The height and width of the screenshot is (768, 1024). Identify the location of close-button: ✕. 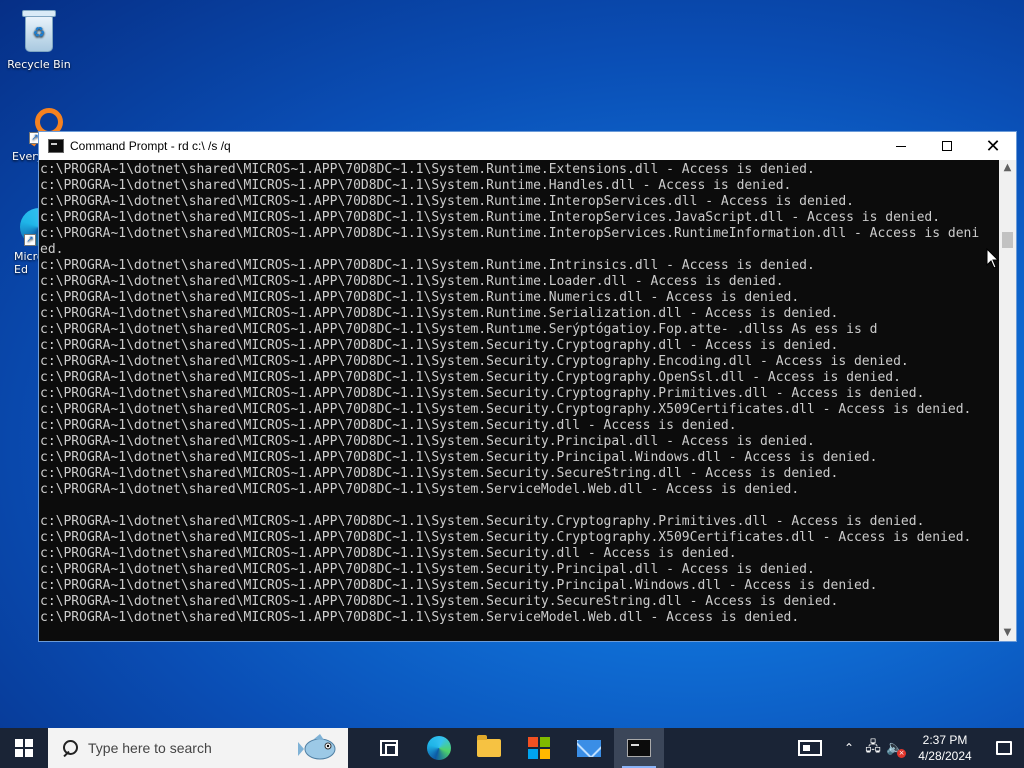
(993, 146).